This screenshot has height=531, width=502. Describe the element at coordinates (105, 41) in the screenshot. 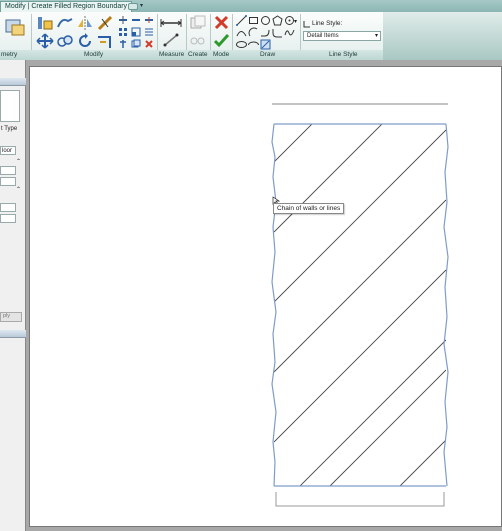

I see `trim-extend-icon` at that location.